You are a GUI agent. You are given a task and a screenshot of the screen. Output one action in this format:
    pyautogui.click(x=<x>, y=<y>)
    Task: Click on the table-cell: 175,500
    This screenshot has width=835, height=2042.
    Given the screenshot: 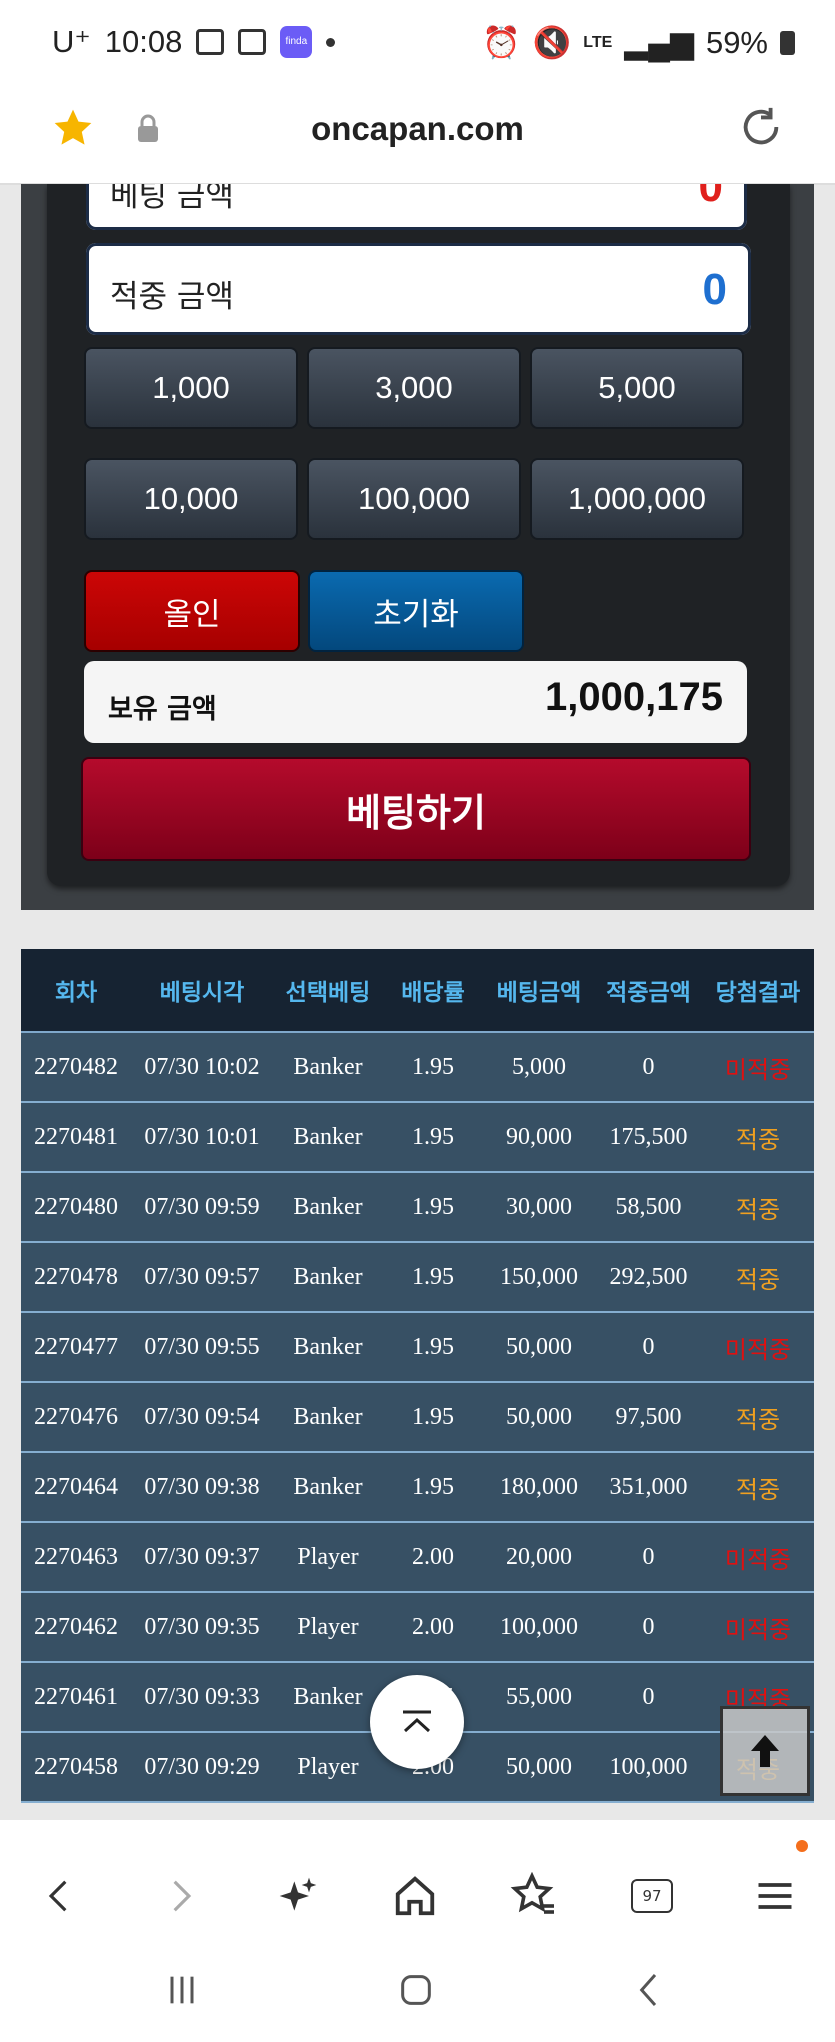 What is the action you would take?
    pyautogui.click(x=648, y=1136)
    